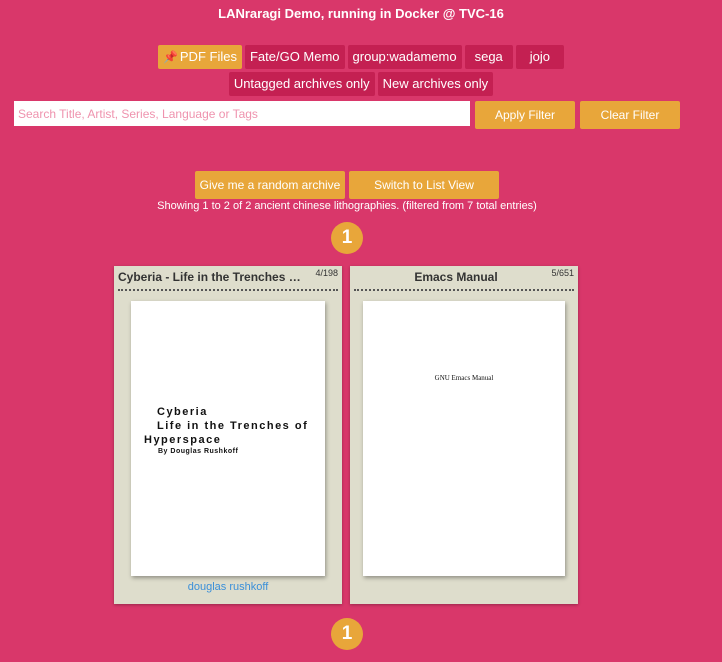 The width and height of the screenshot is (722, 662). Describe the element at coordinates (525, 115) in the screenshot. I see `apply-filter-button: Apply Filter` at that location.